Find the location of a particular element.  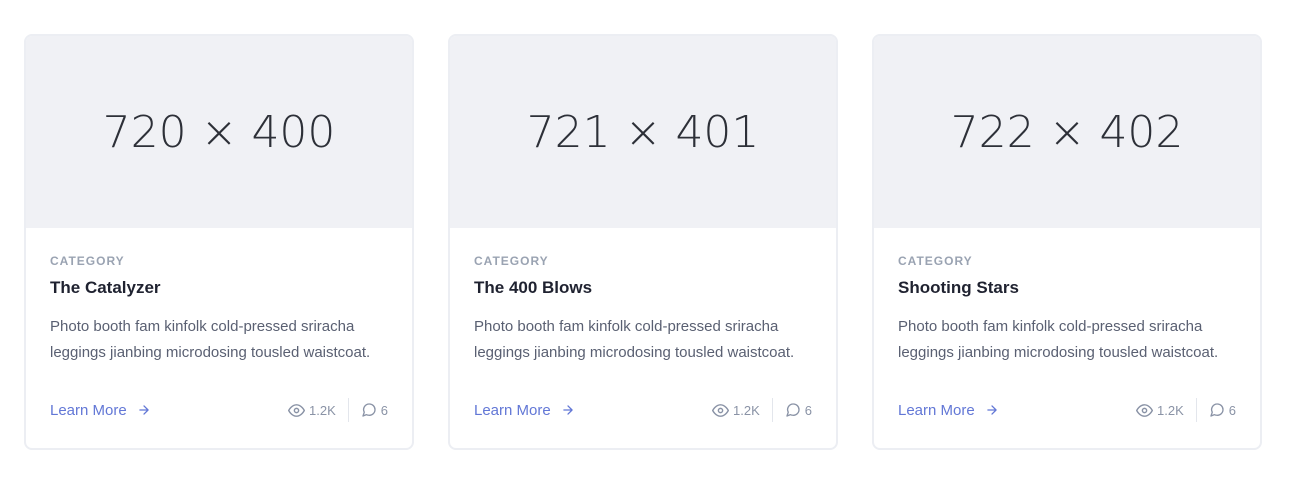

card-title: The Catalyzer is located at coordinates (105, 287).